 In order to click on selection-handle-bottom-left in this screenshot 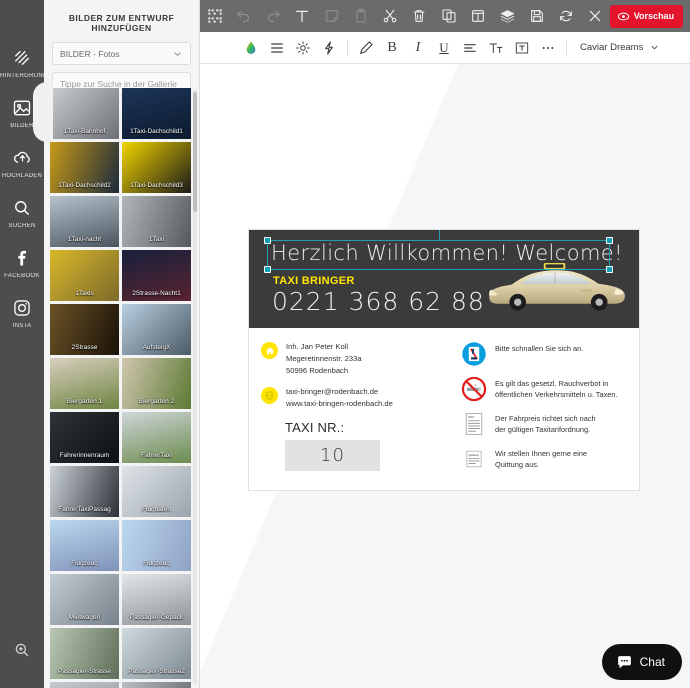, I will do `click(267, 269)`.